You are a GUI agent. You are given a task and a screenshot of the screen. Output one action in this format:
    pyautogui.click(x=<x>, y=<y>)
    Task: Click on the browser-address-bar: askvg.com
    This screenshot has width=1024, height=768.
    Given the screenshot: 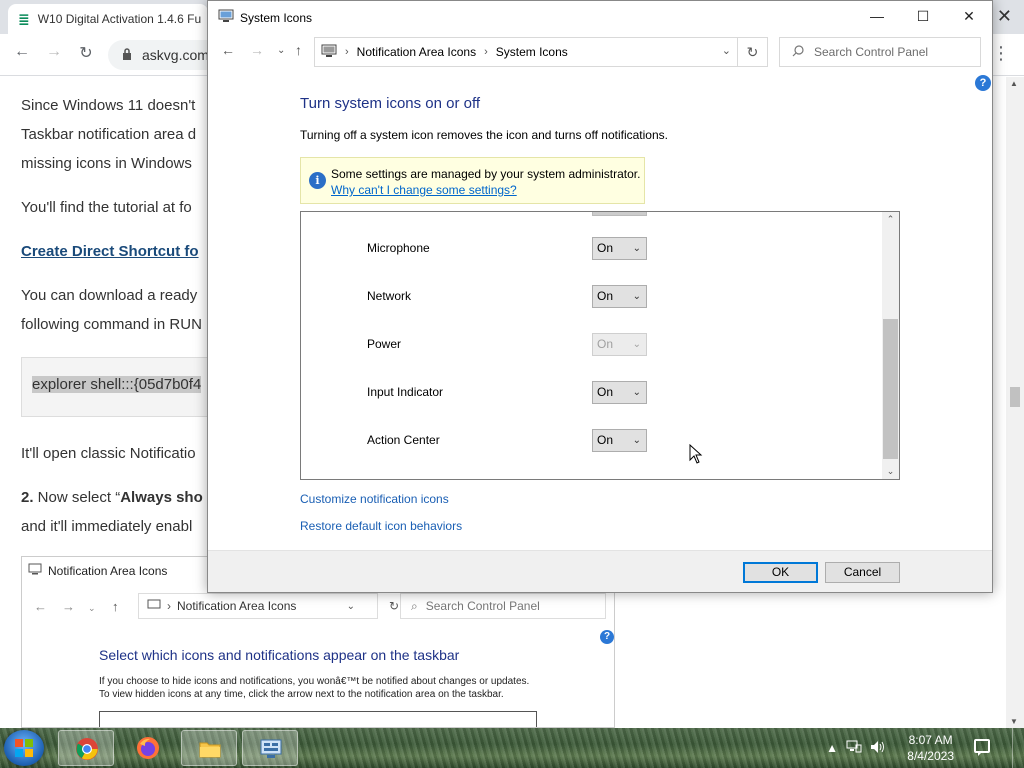 What is the action you would take?
    pyautogui.click(x=163, y=55)
    